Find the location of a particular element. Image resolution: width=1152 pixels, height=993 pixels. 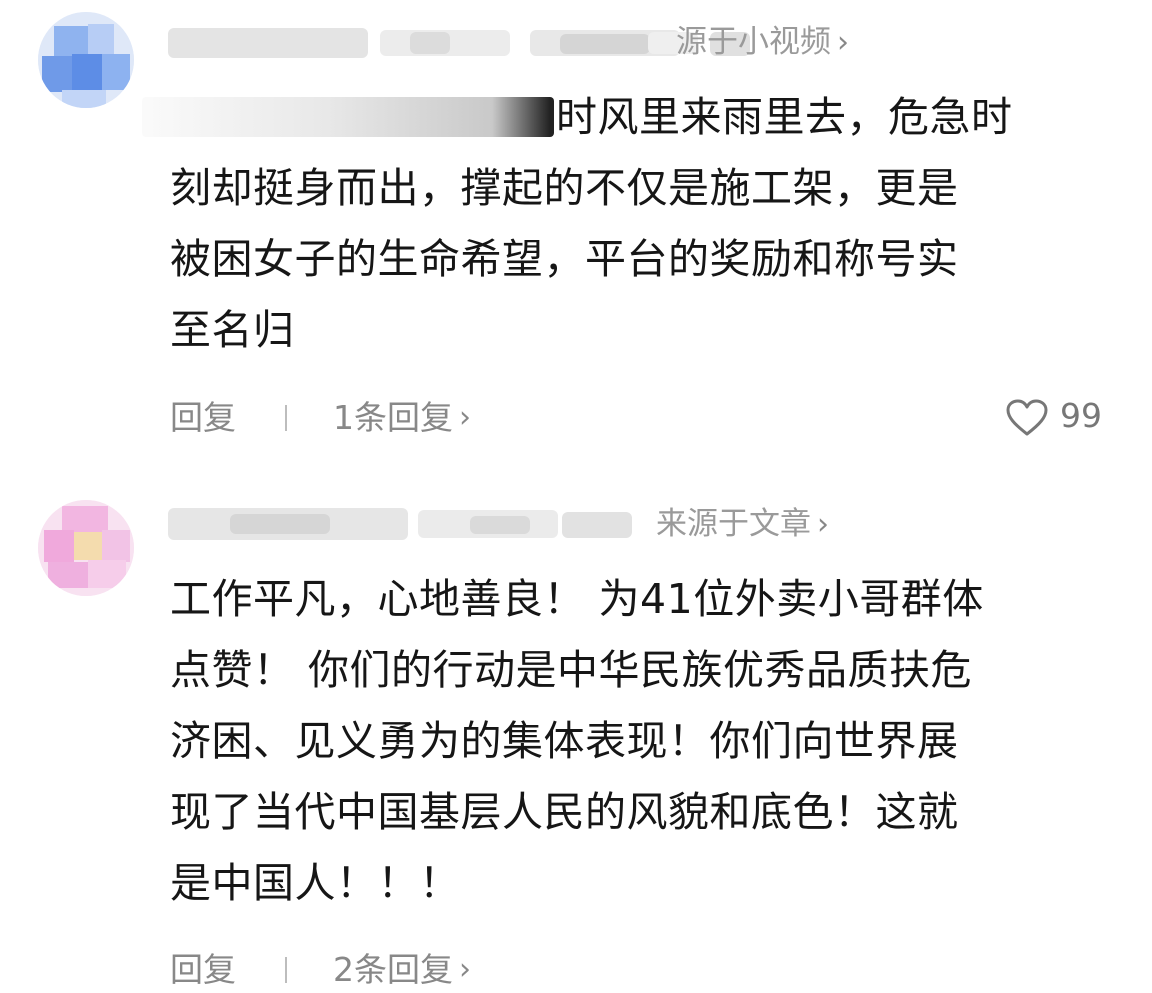

comment-line: 工作平凡，心地善良！ 为41位外卖小哥群体 is located at coordinates (577, 599).